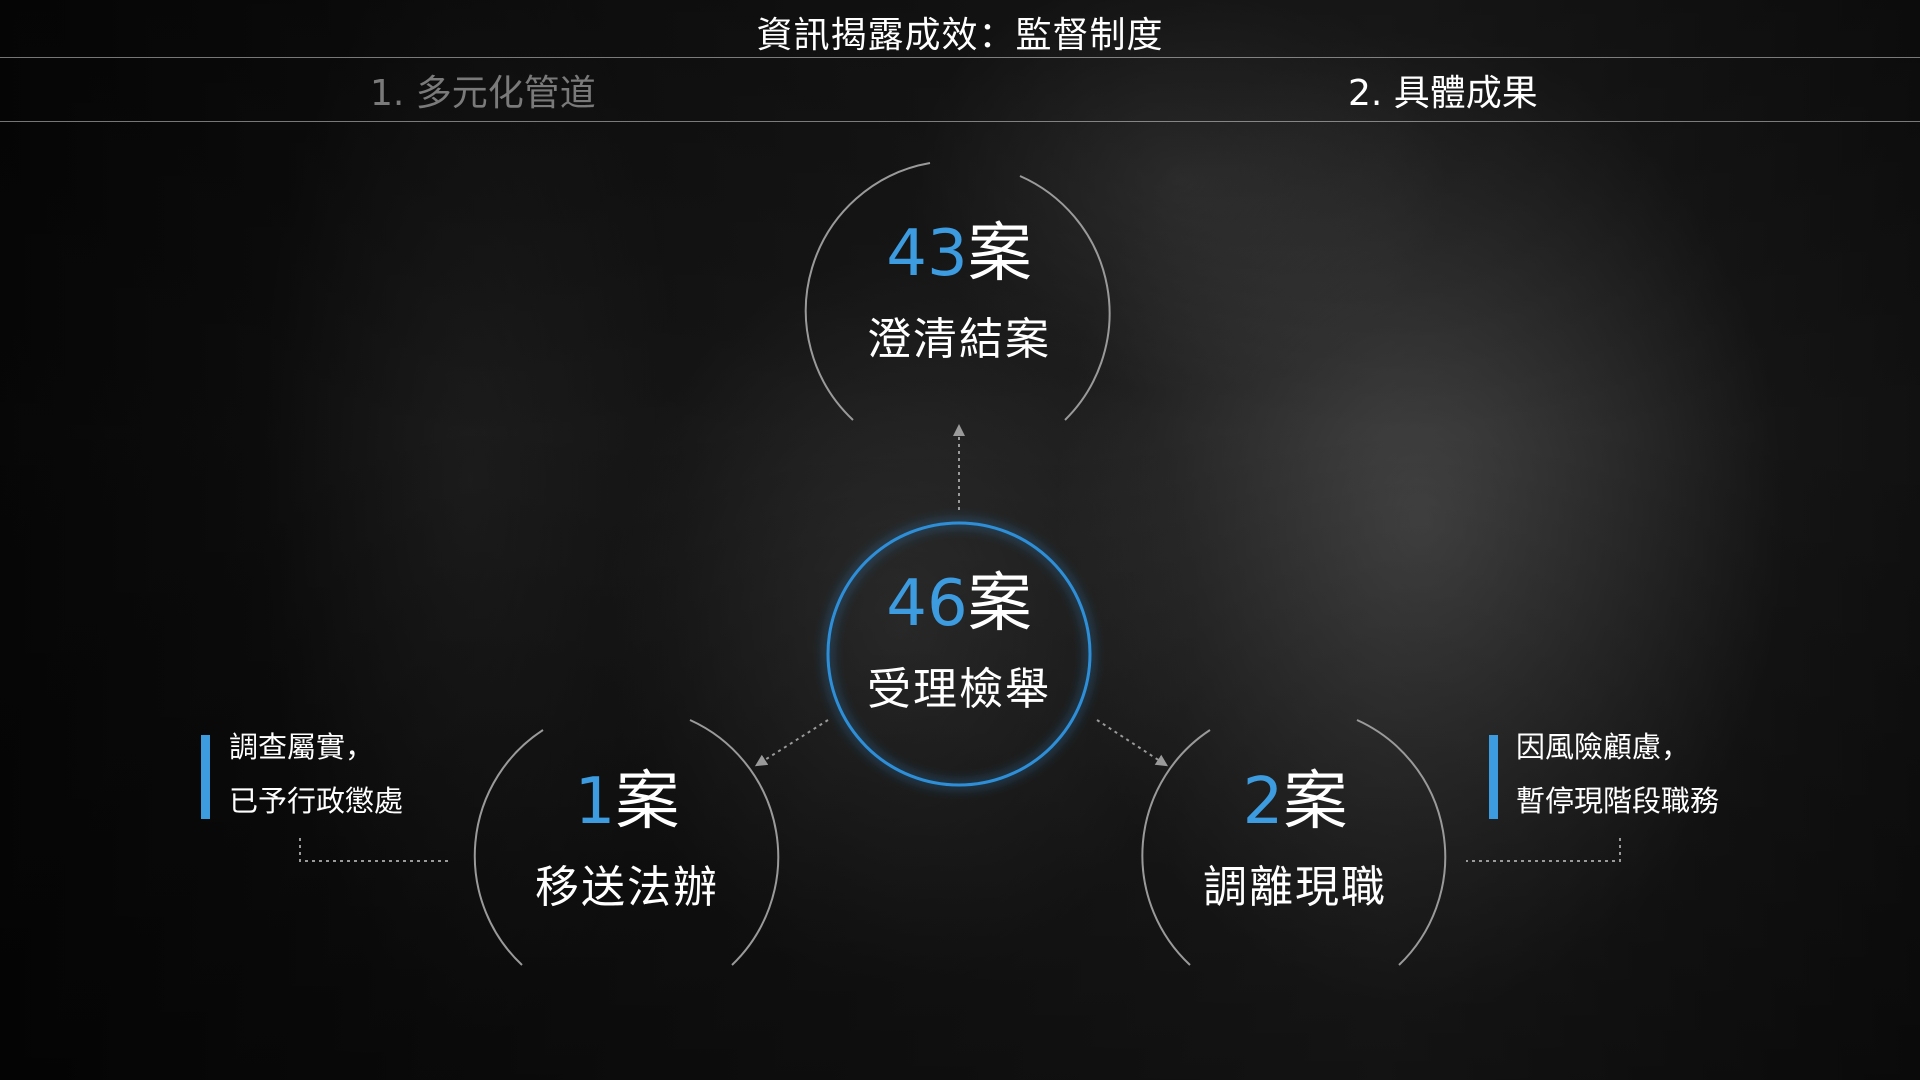 This screenshot has width=1920, height=1080. I want to click on arrow-to-left, so click(791, 743).